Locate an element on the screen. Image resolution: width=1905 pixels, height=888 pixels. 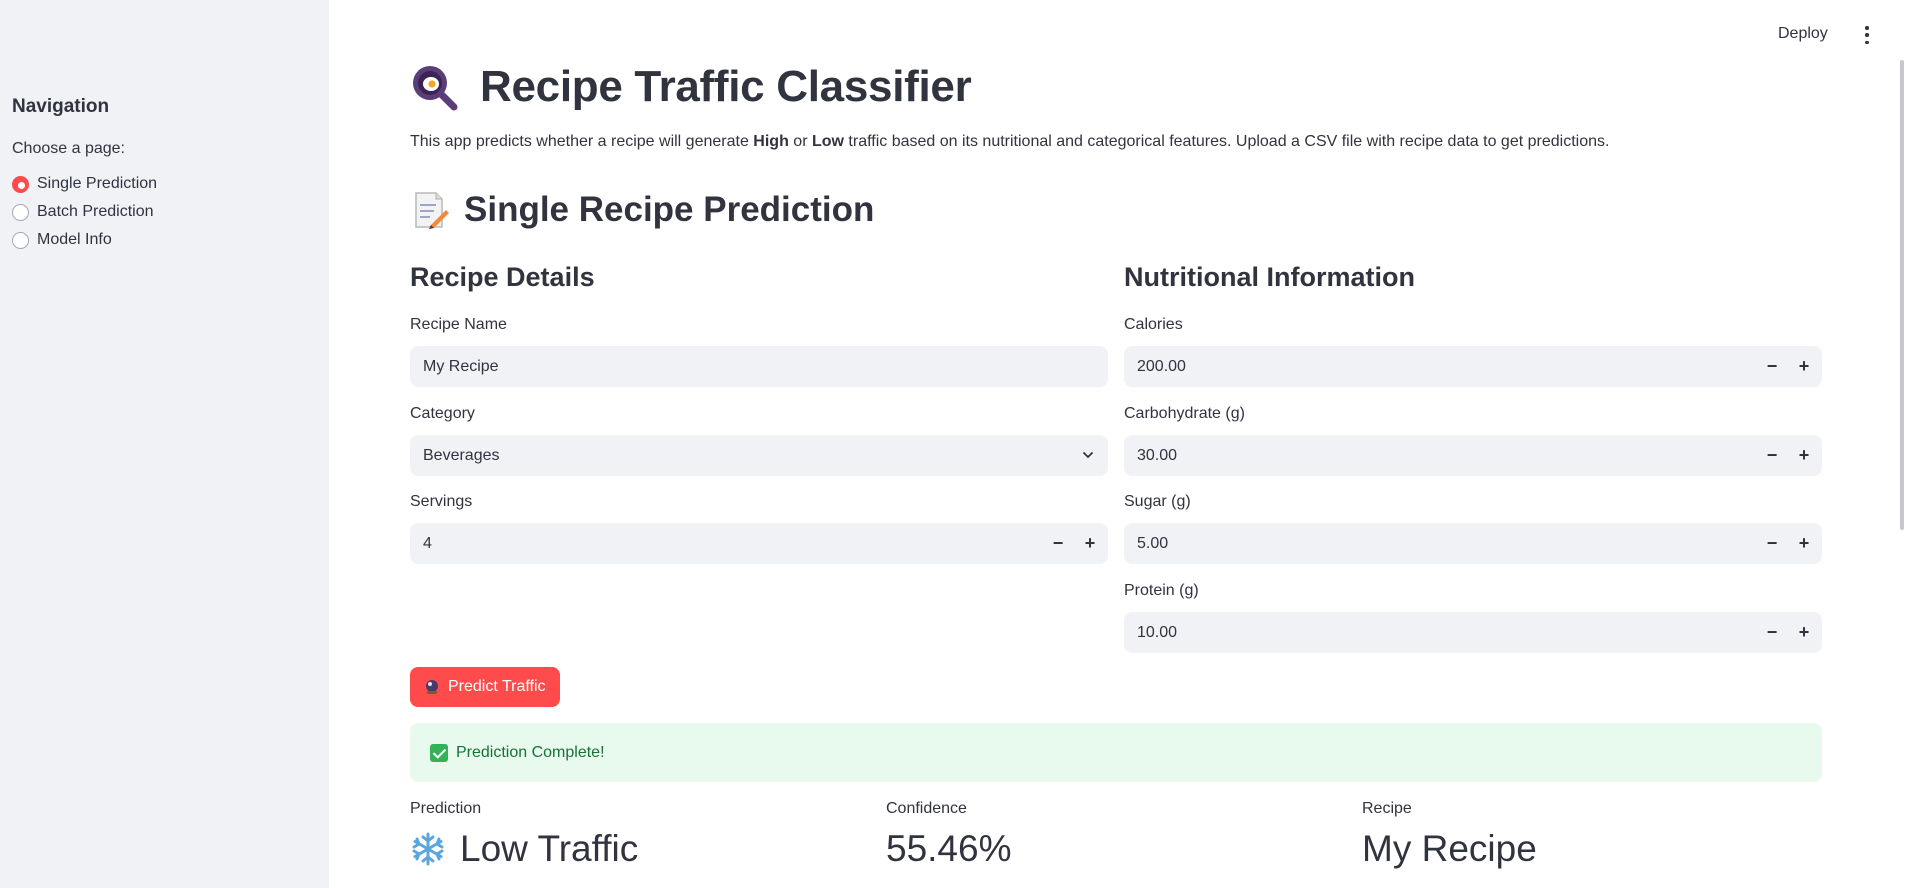
prediction-value-row: Low Traffic is located at coordinates (524, 849).